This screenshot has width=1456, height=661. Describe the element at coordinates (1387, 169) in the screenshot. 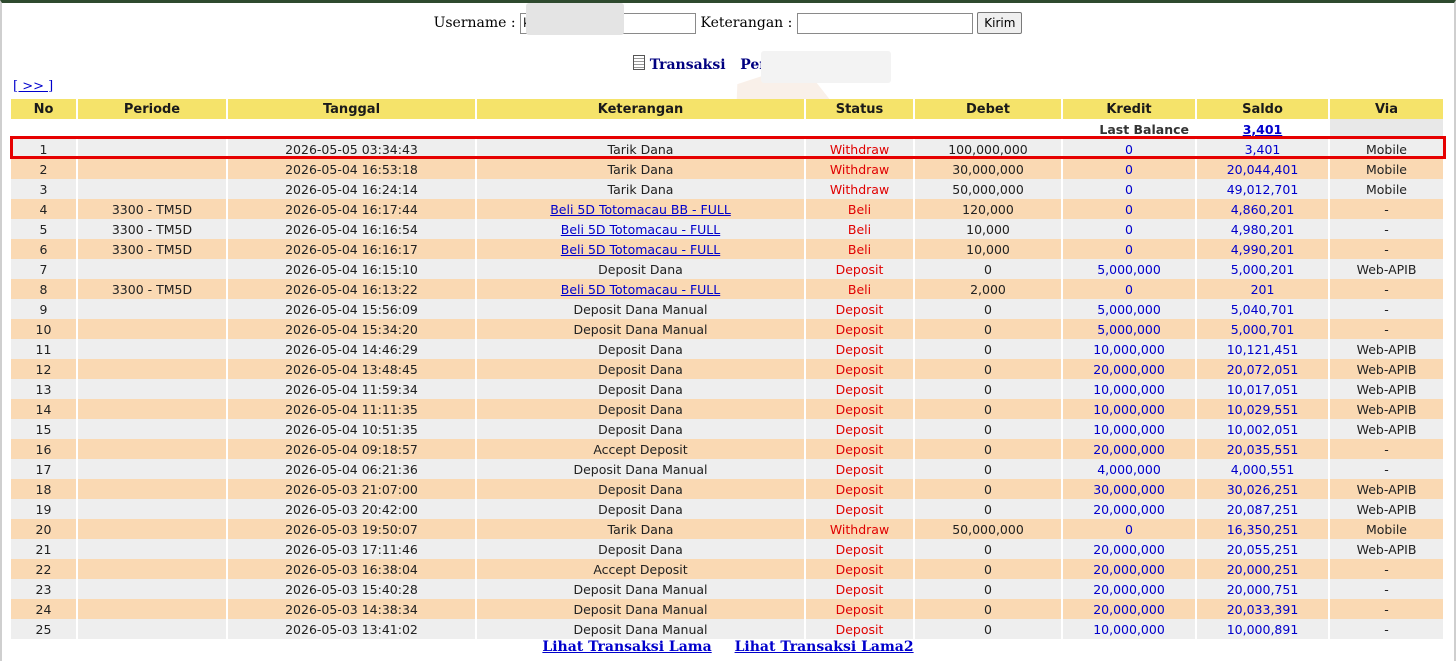

I see `cell-via: Mobile` at that location.